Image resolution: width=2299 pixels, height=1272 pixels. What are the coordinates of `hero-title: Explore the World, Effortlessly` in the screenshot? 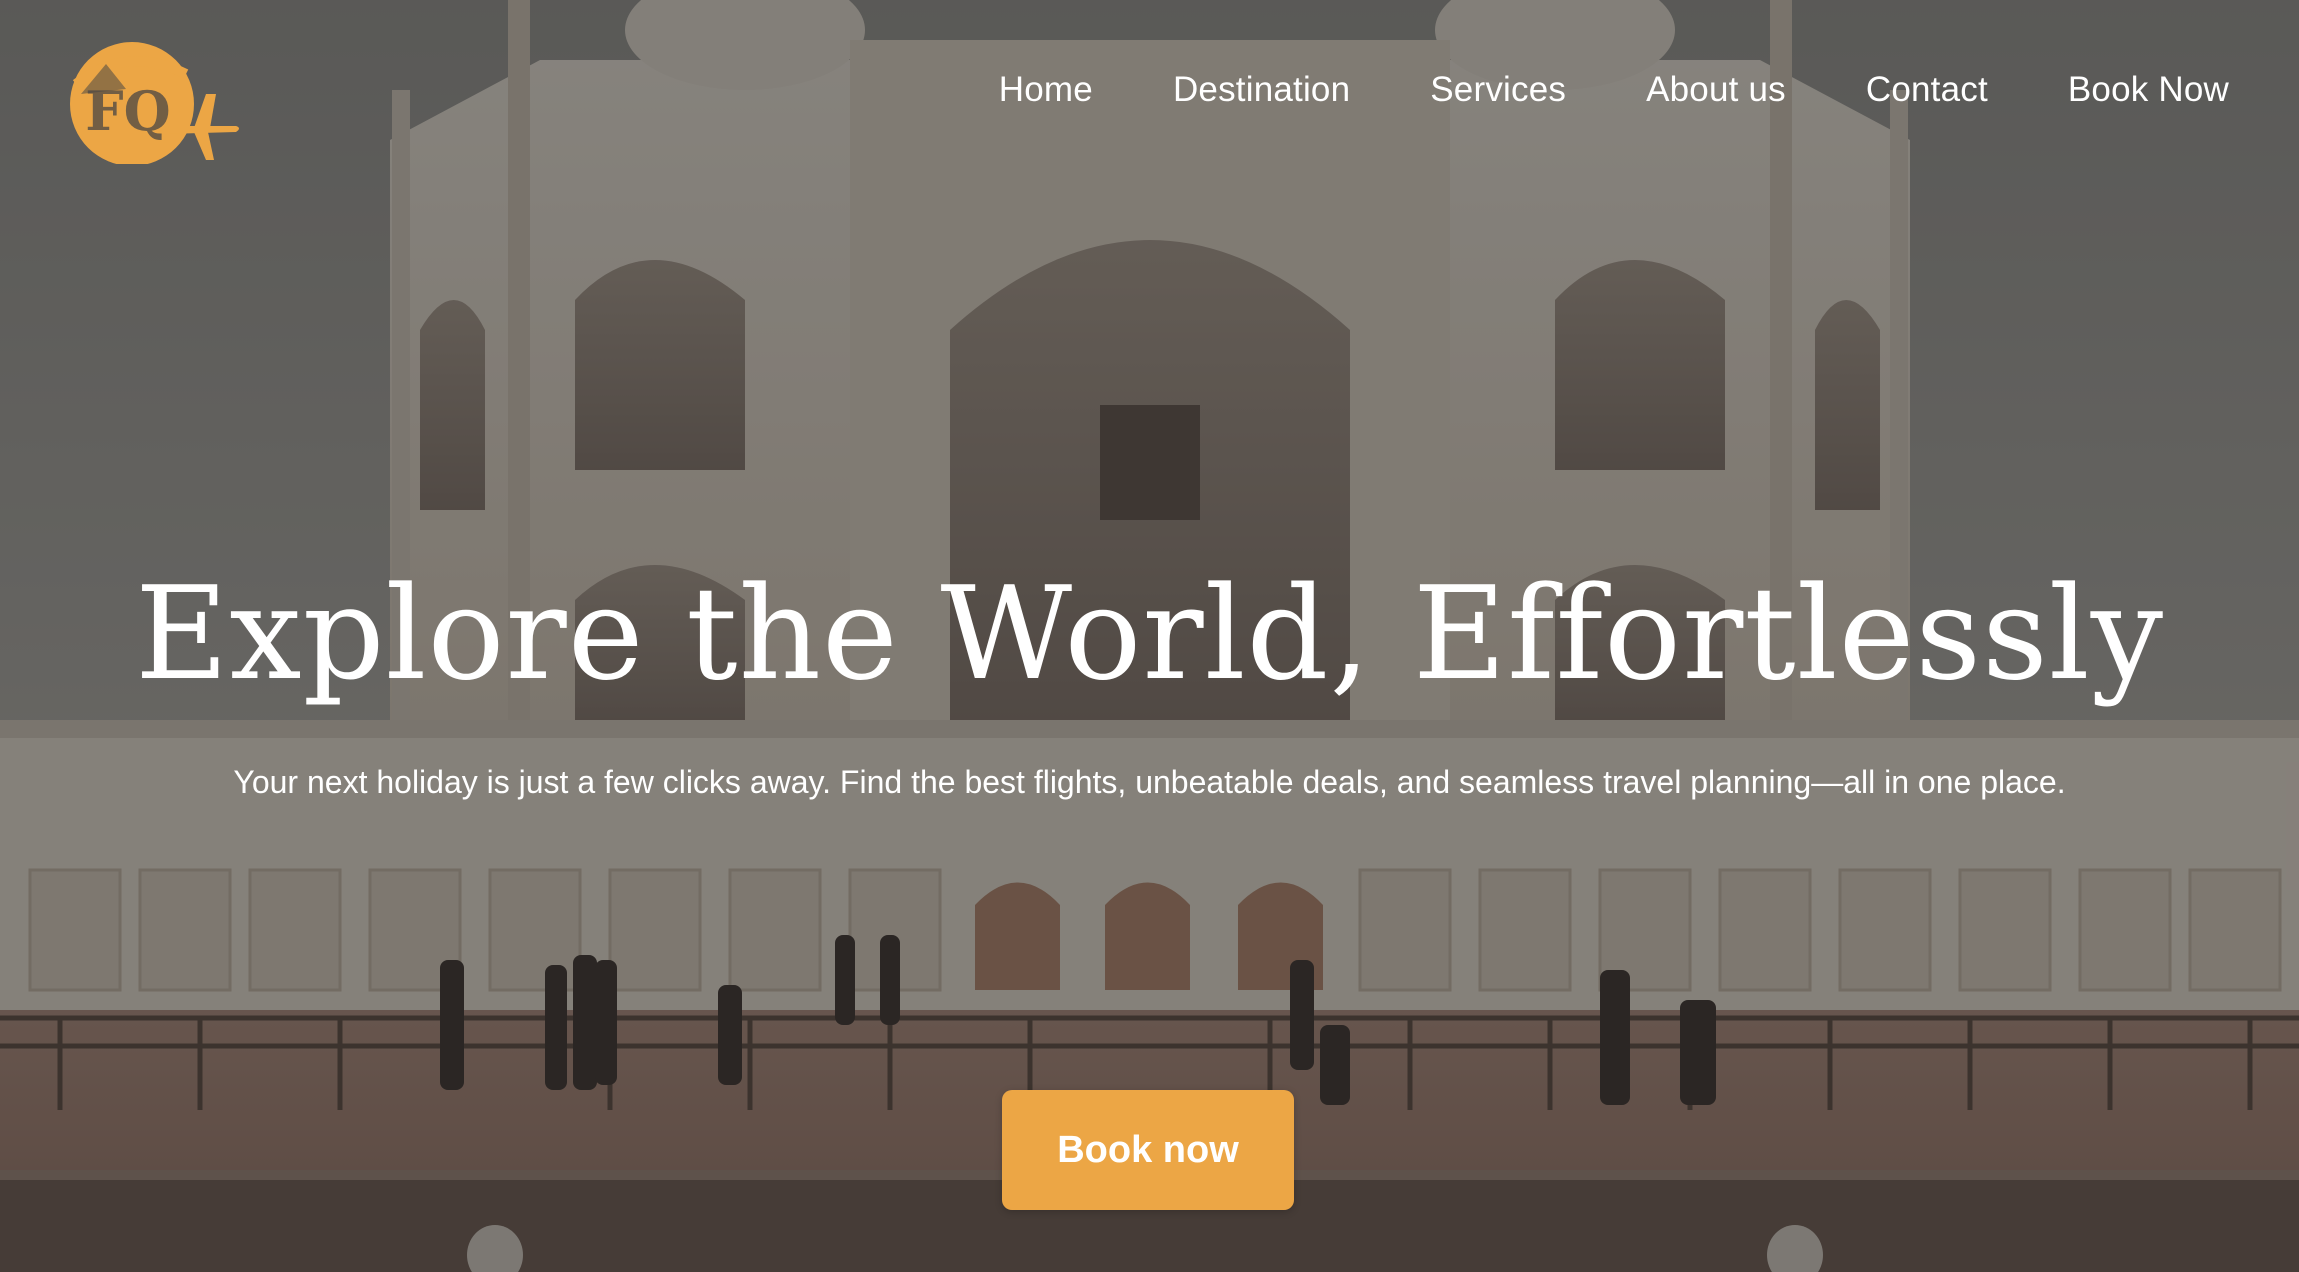 It's located at (1149, 634).